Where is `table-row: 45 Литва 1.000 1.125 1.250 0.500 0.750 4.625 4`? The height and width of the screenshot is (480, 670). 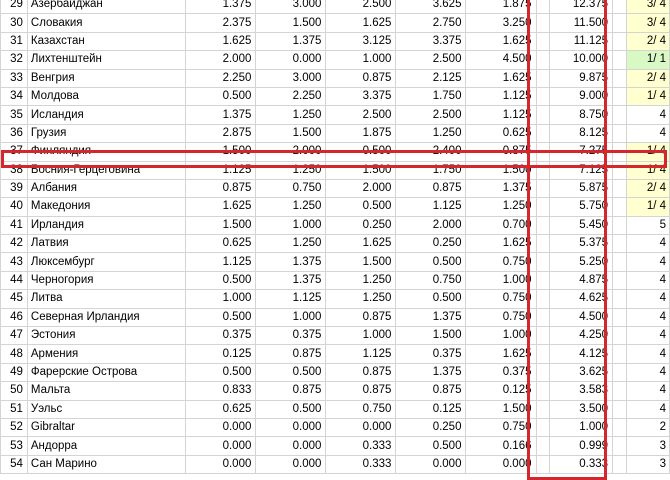 table-row: 45 Литва 1.000 1.125 1.250 0.500 0.750 4.625 4 is located at coordinates (335, 299).